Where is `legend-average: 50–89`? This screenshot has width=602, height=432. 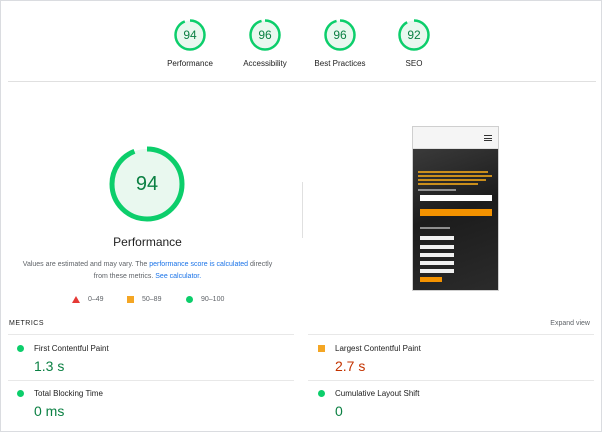
legend-average: 50–89 is located at coordinates (144, 299).